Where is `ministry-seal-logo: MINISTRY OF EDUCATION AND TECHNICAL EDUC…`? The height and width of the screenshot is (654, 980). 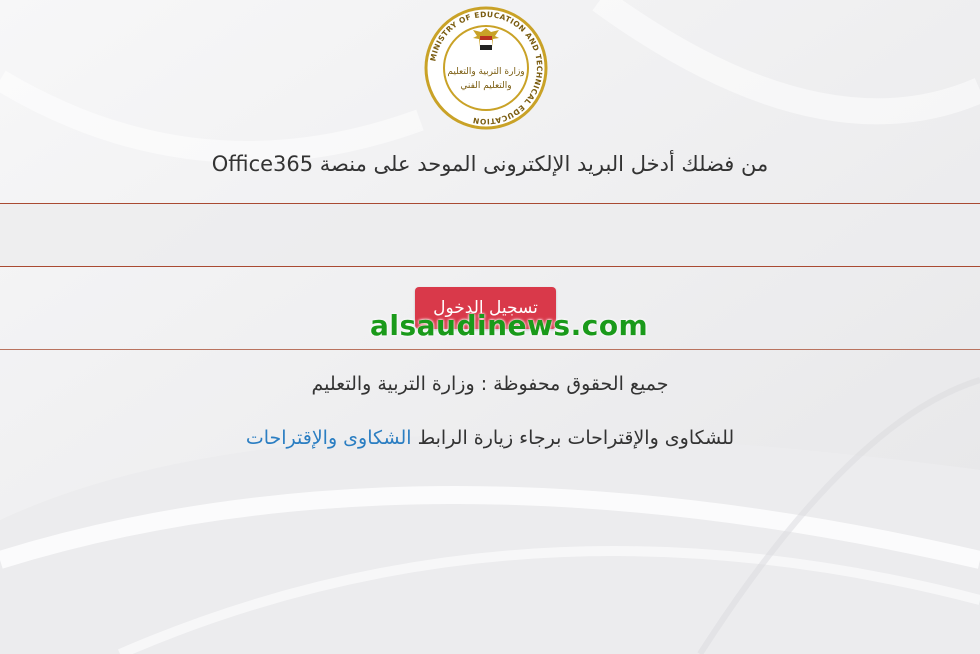 ministry-seal-logo: MINISTRY OF EDUCATION AND TECHNICAL EDUC… is located at coordinates (486, 68).